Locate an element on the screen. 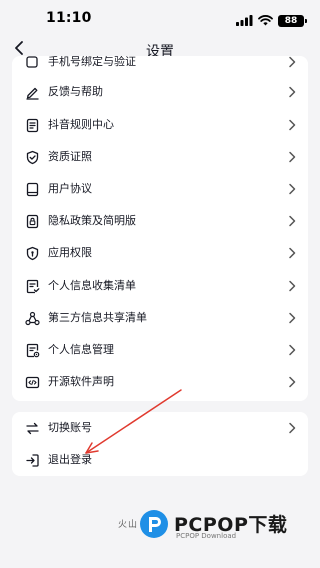 This screenshot has height=568, width=320. list-item-label: 手机号绑定与验证 is located at coordinates (92, 62).